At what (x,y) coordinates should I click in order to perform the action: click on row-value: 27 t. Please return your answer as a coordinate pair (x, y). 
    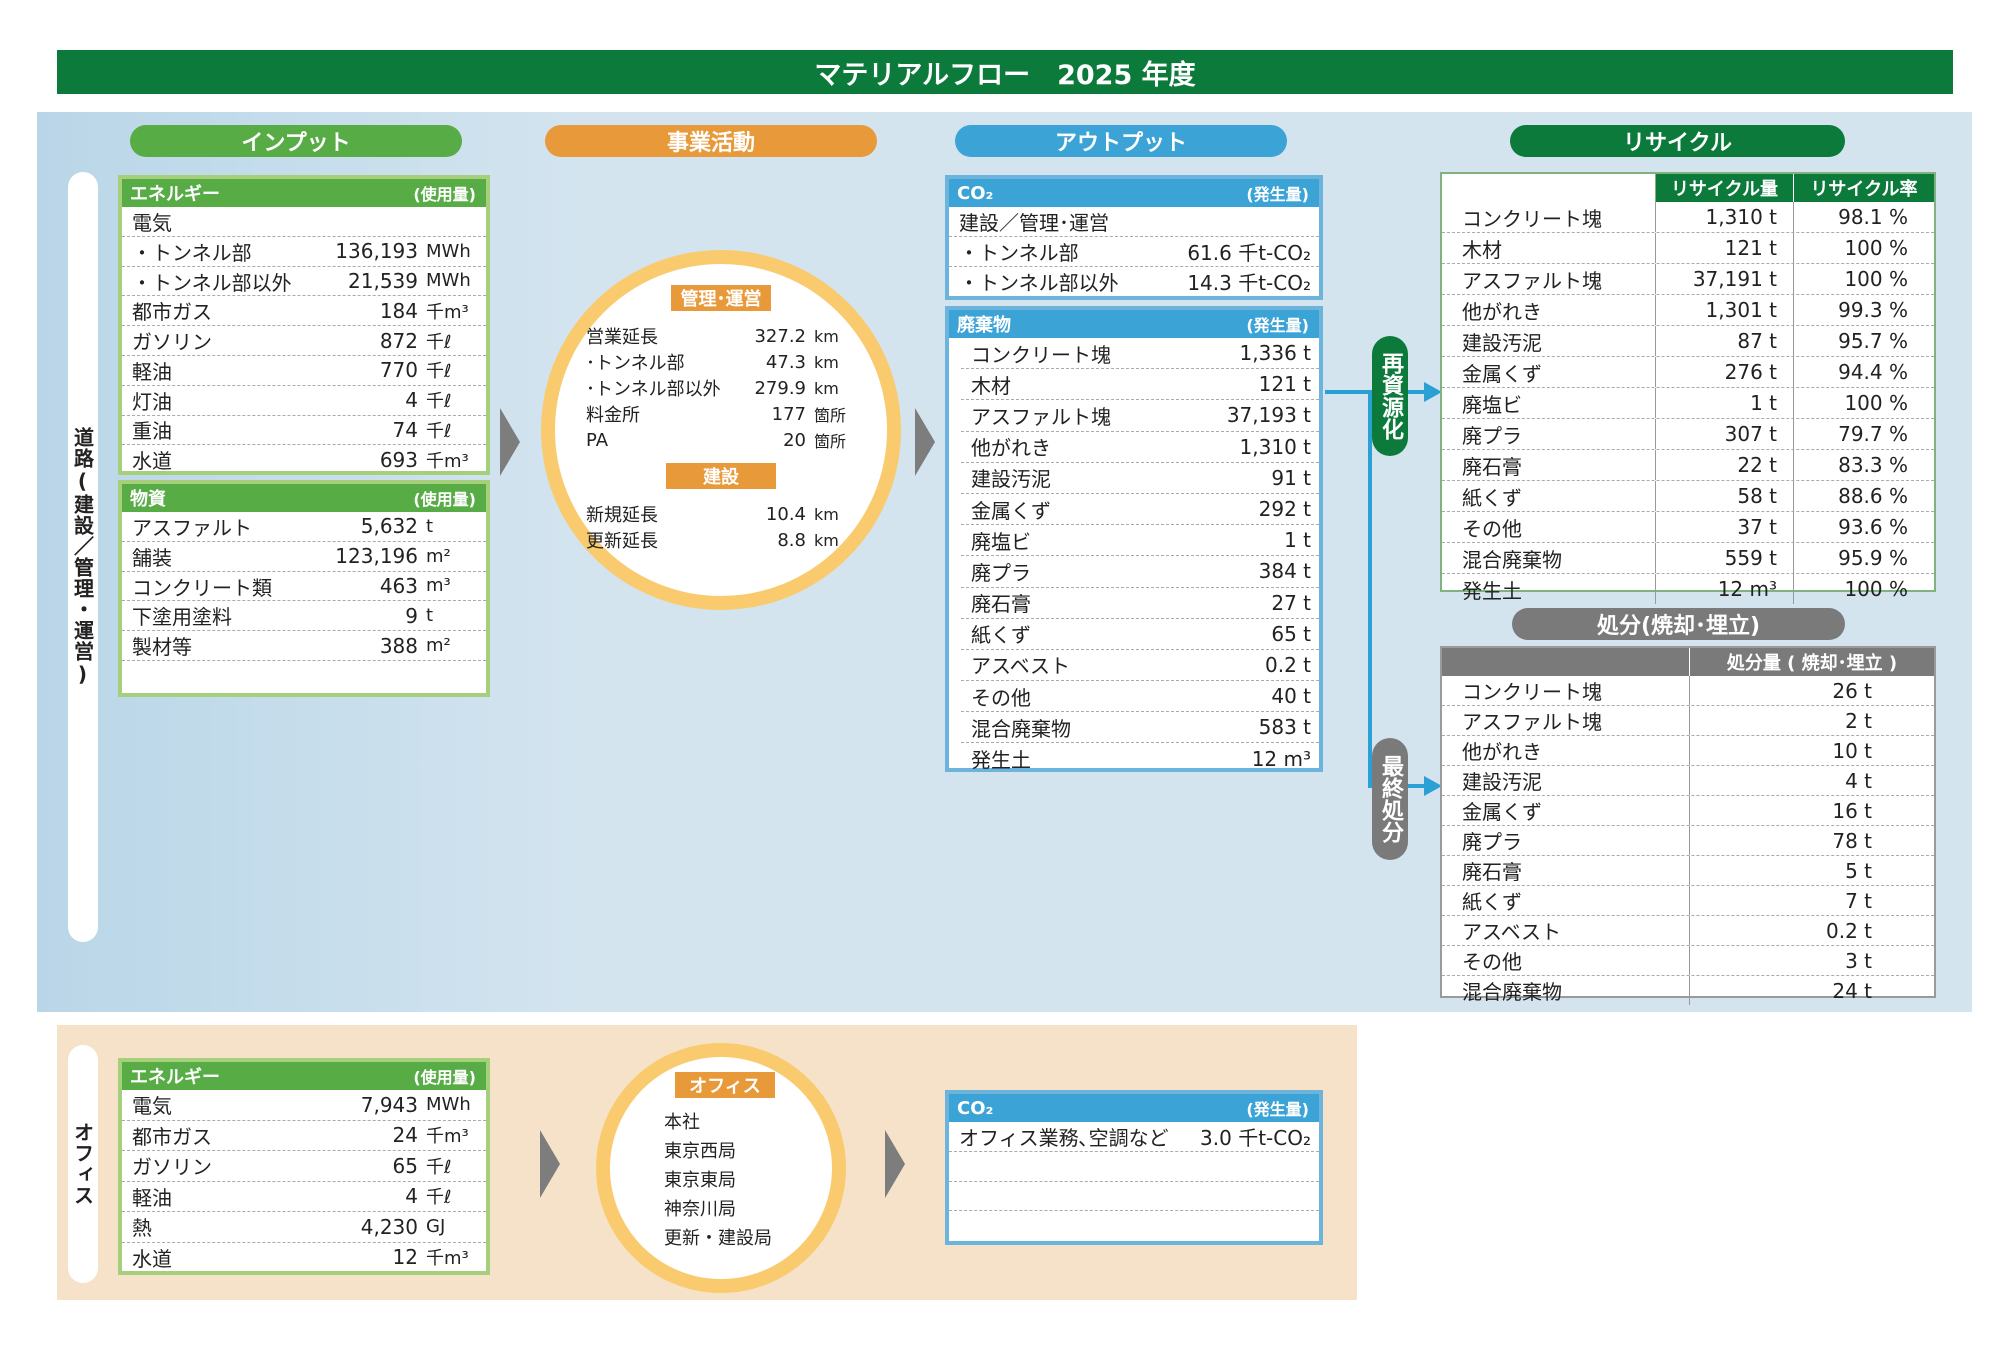
    Looking at the image, I should click on (1291, 602).